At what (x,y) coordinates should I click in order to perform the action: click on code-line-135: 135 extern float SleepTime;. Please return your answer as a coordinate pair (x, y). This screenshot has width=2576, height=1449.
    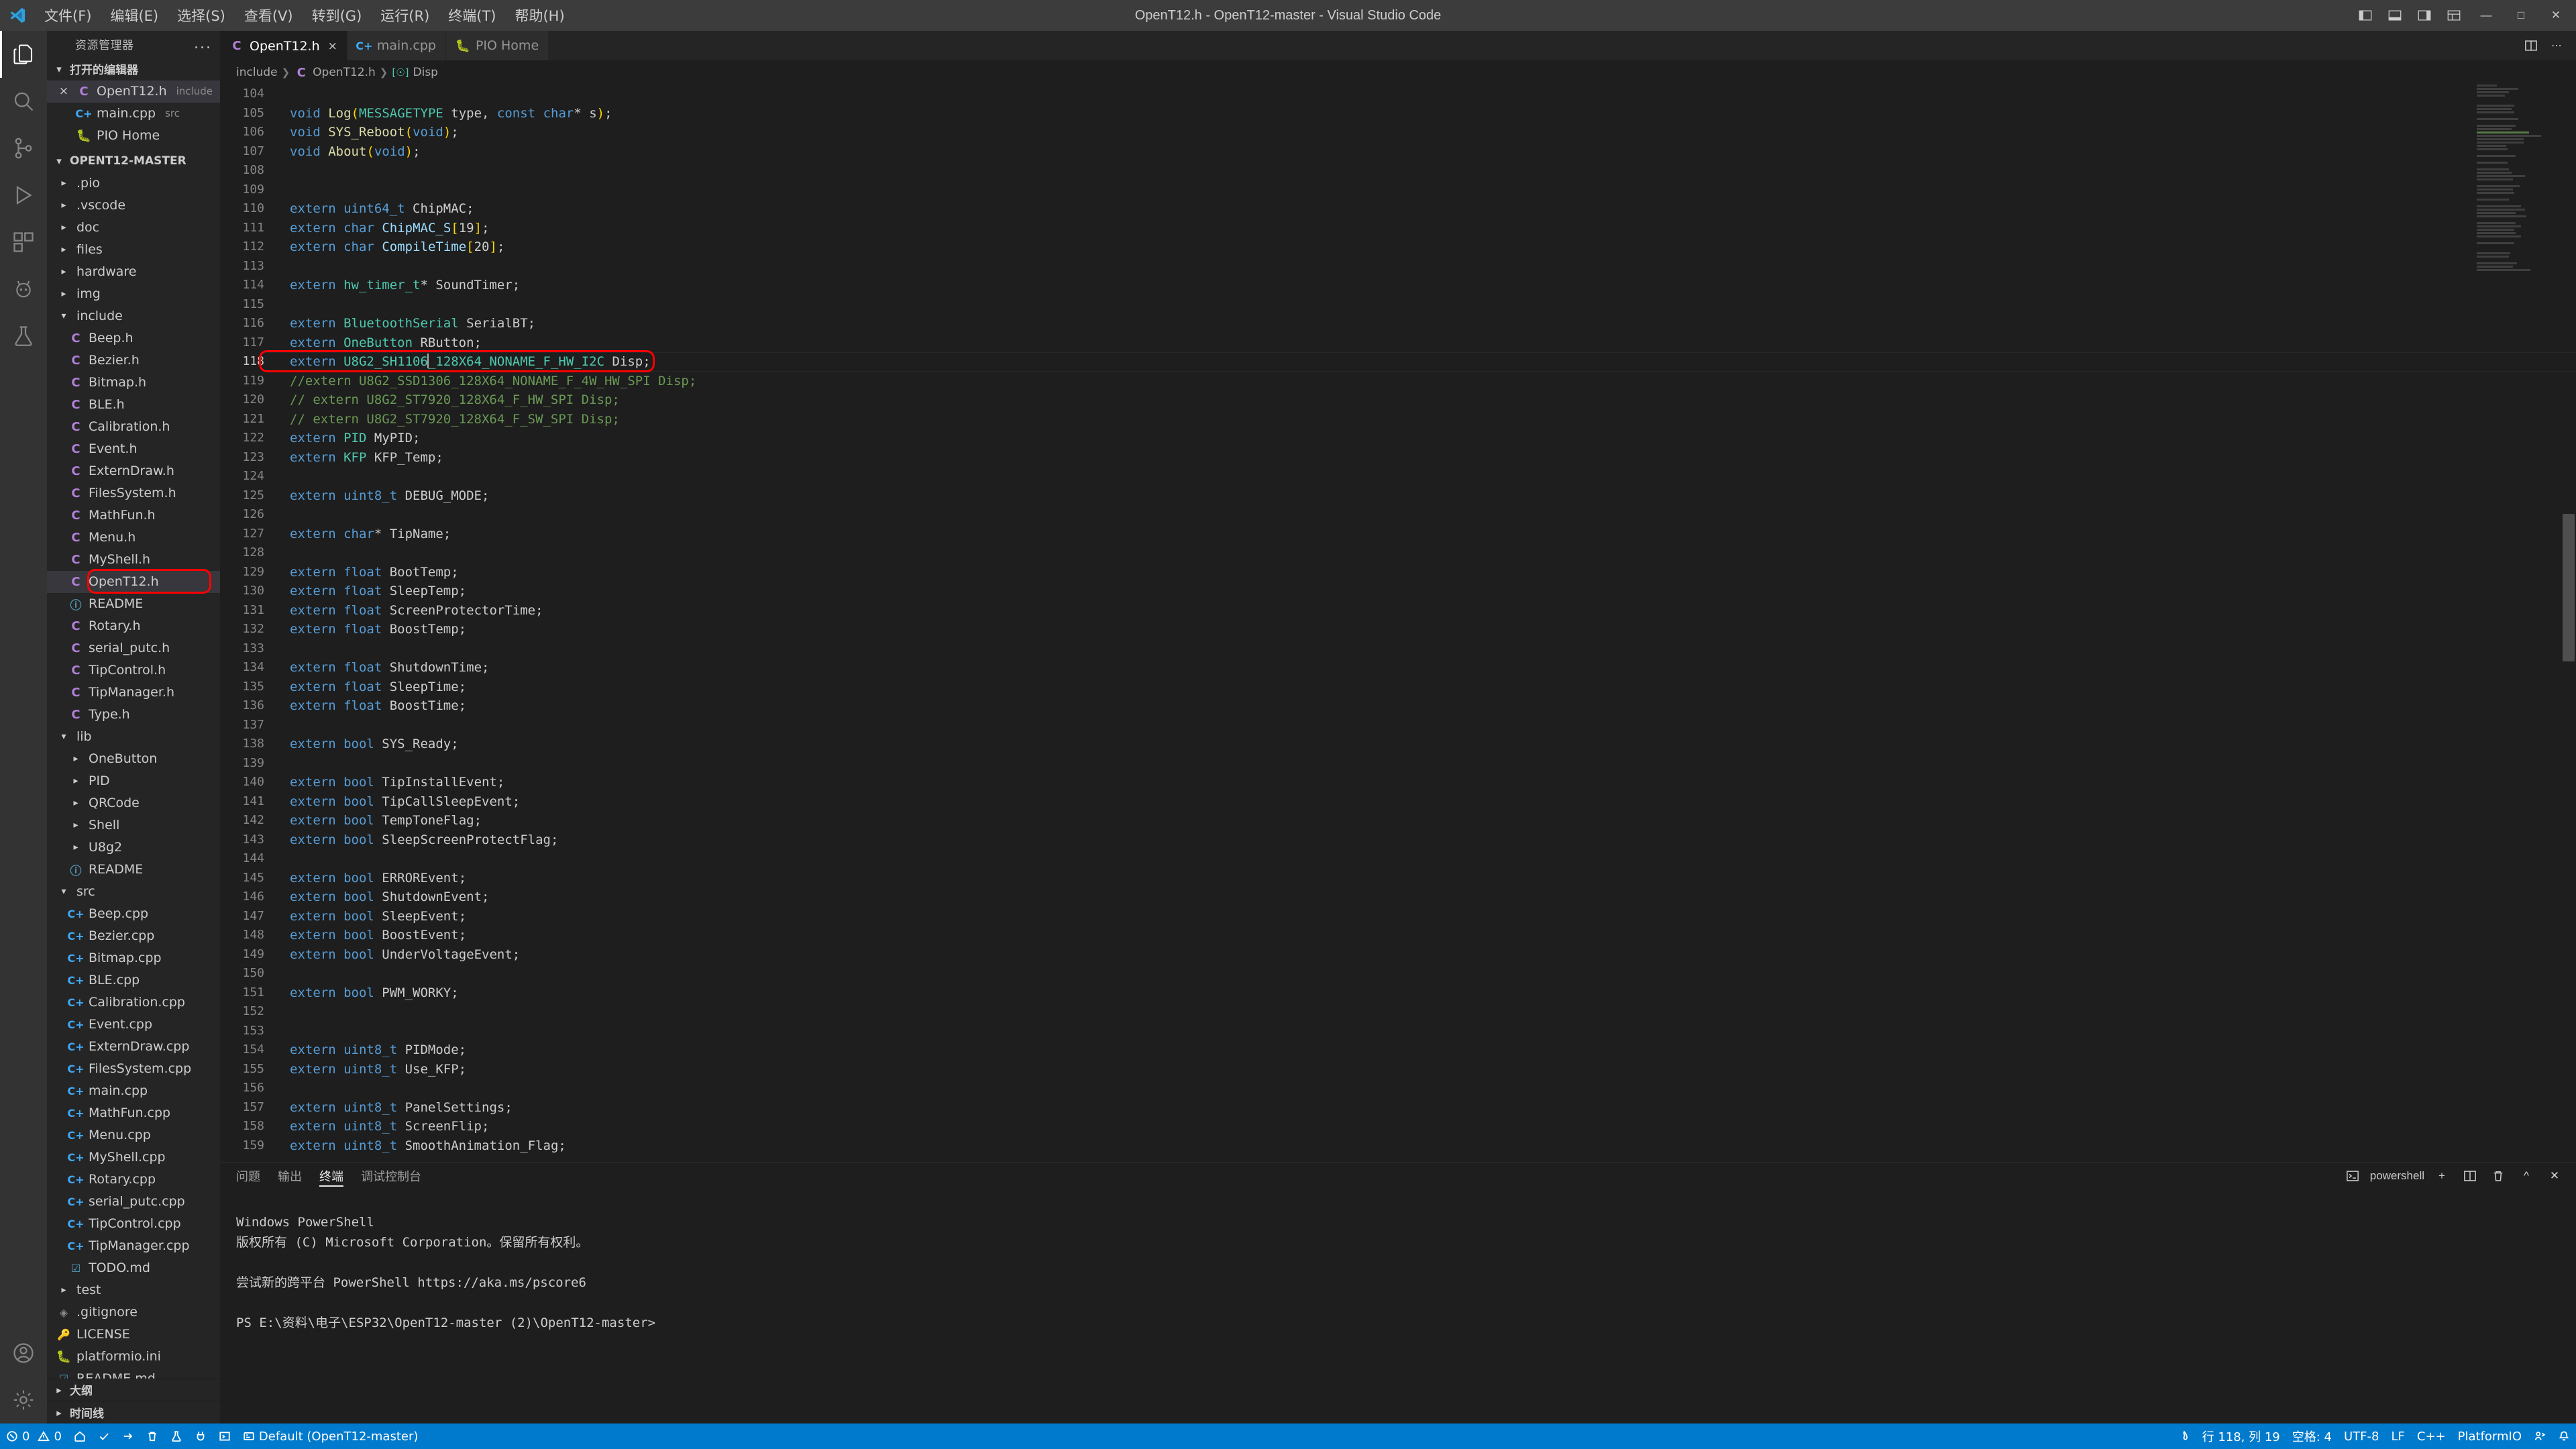
    Looking at the image, I should click on (1398, 687).